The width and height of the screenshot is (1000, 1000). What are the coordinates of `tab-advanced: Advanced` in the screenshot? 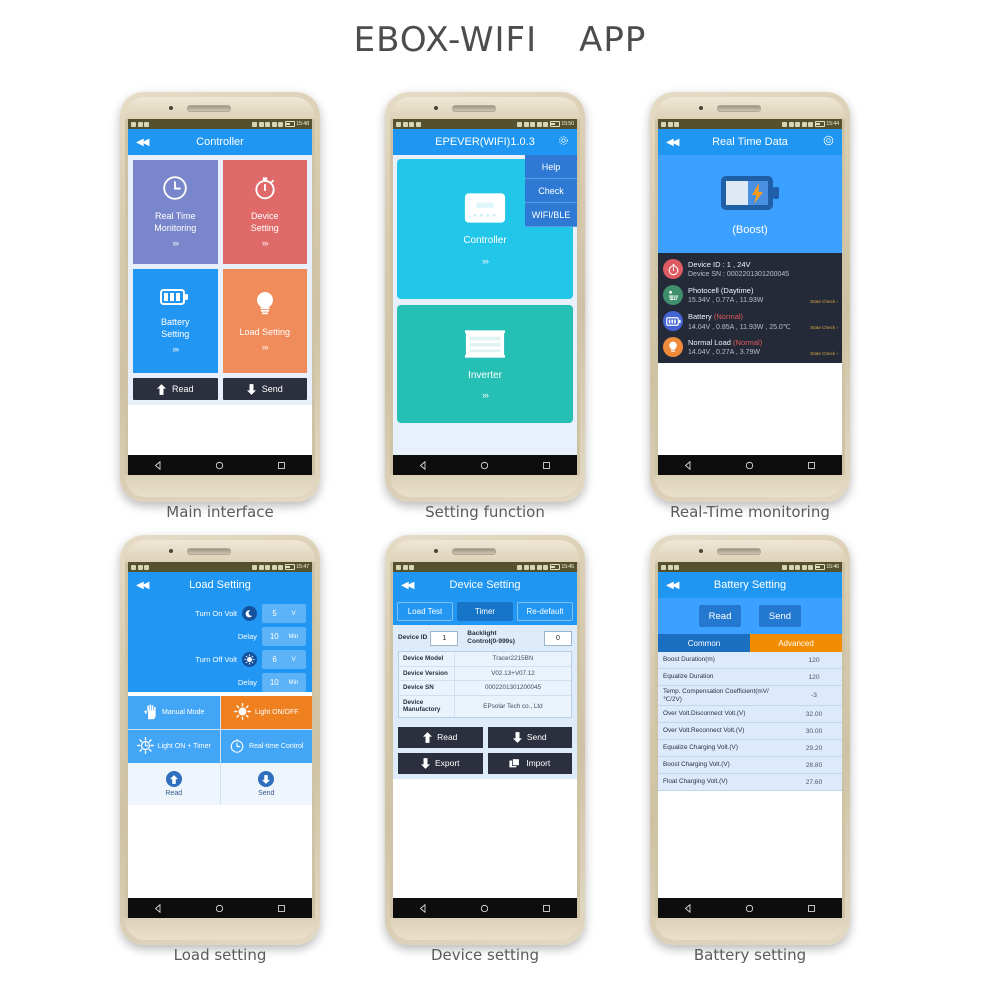 It's located at (796, 643).